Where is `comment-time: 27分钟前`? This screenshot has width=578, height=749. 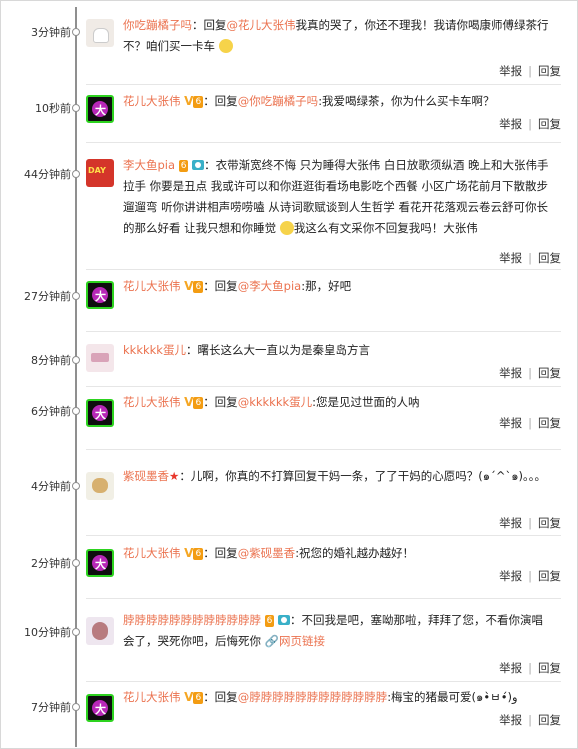 comment-time: 27分钟前 is located at coordinates (47, 296).